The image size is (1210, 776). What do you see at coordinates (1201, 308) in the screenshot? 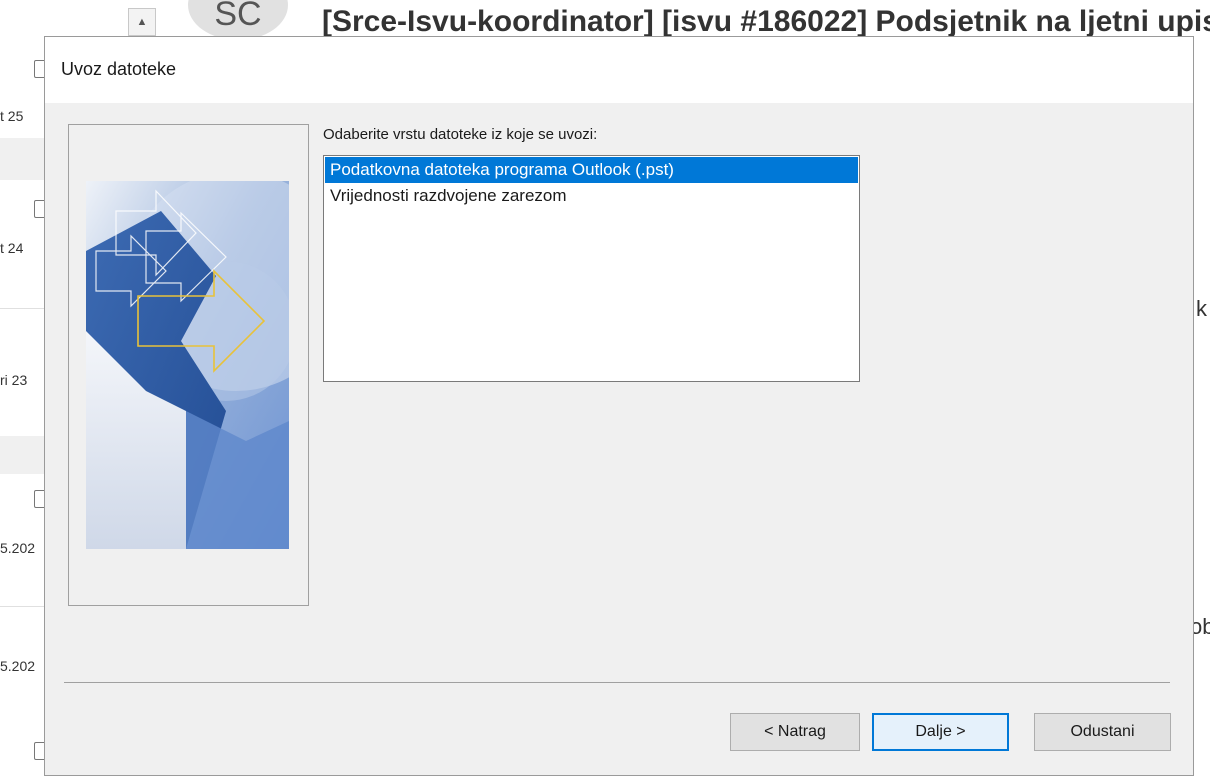
I see `reading-pane-text: k` at bounding box center [1201, 308].